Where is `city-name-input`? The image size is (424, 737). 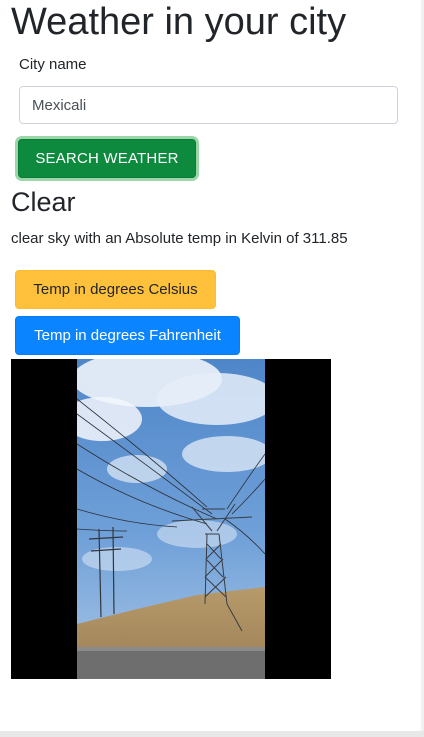 city-name-input is located at coordinates (208, 105).